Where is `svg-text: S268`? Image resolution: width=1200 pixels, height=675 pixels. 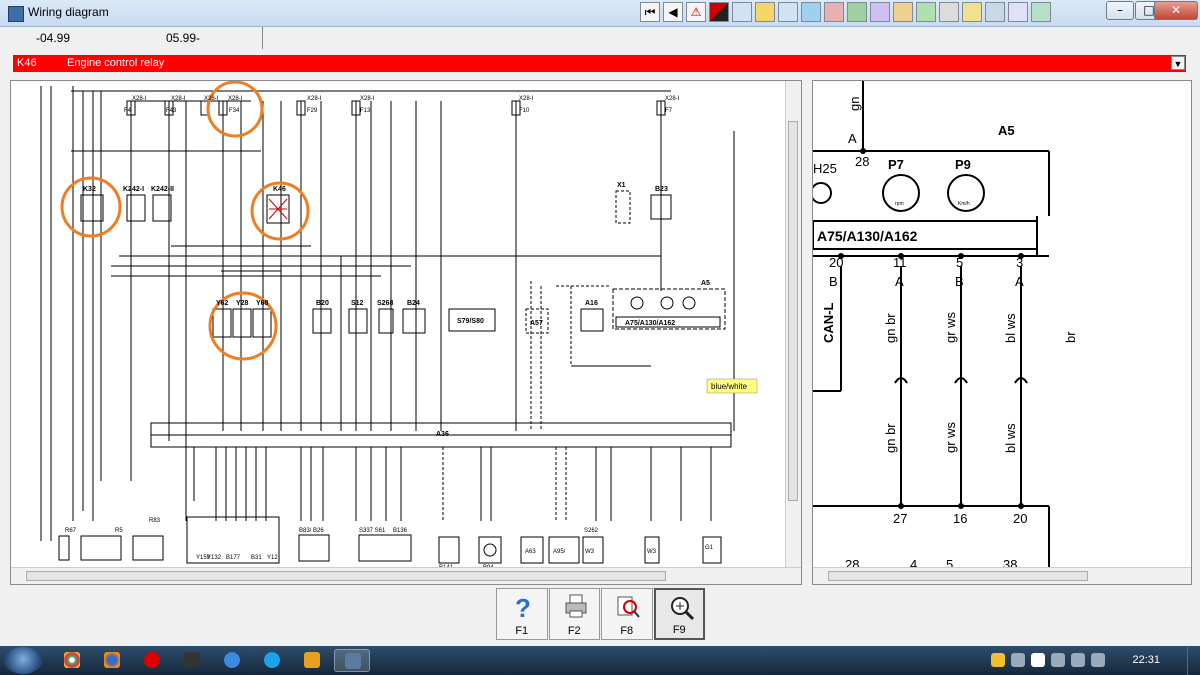 svg-text: S268 is located at coordinates (385, 303).